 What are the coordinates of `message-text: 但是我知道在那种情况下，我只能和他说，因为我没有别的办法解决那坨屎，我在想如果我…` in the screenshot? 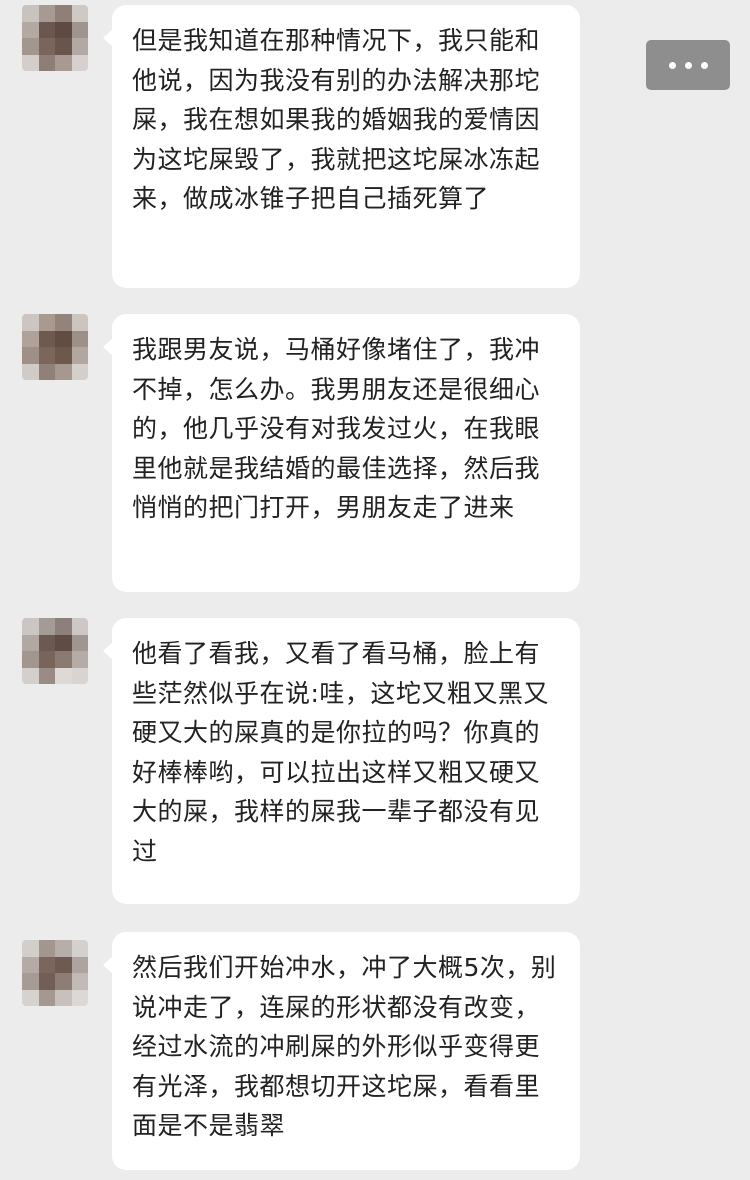 It's located at (336, 119).